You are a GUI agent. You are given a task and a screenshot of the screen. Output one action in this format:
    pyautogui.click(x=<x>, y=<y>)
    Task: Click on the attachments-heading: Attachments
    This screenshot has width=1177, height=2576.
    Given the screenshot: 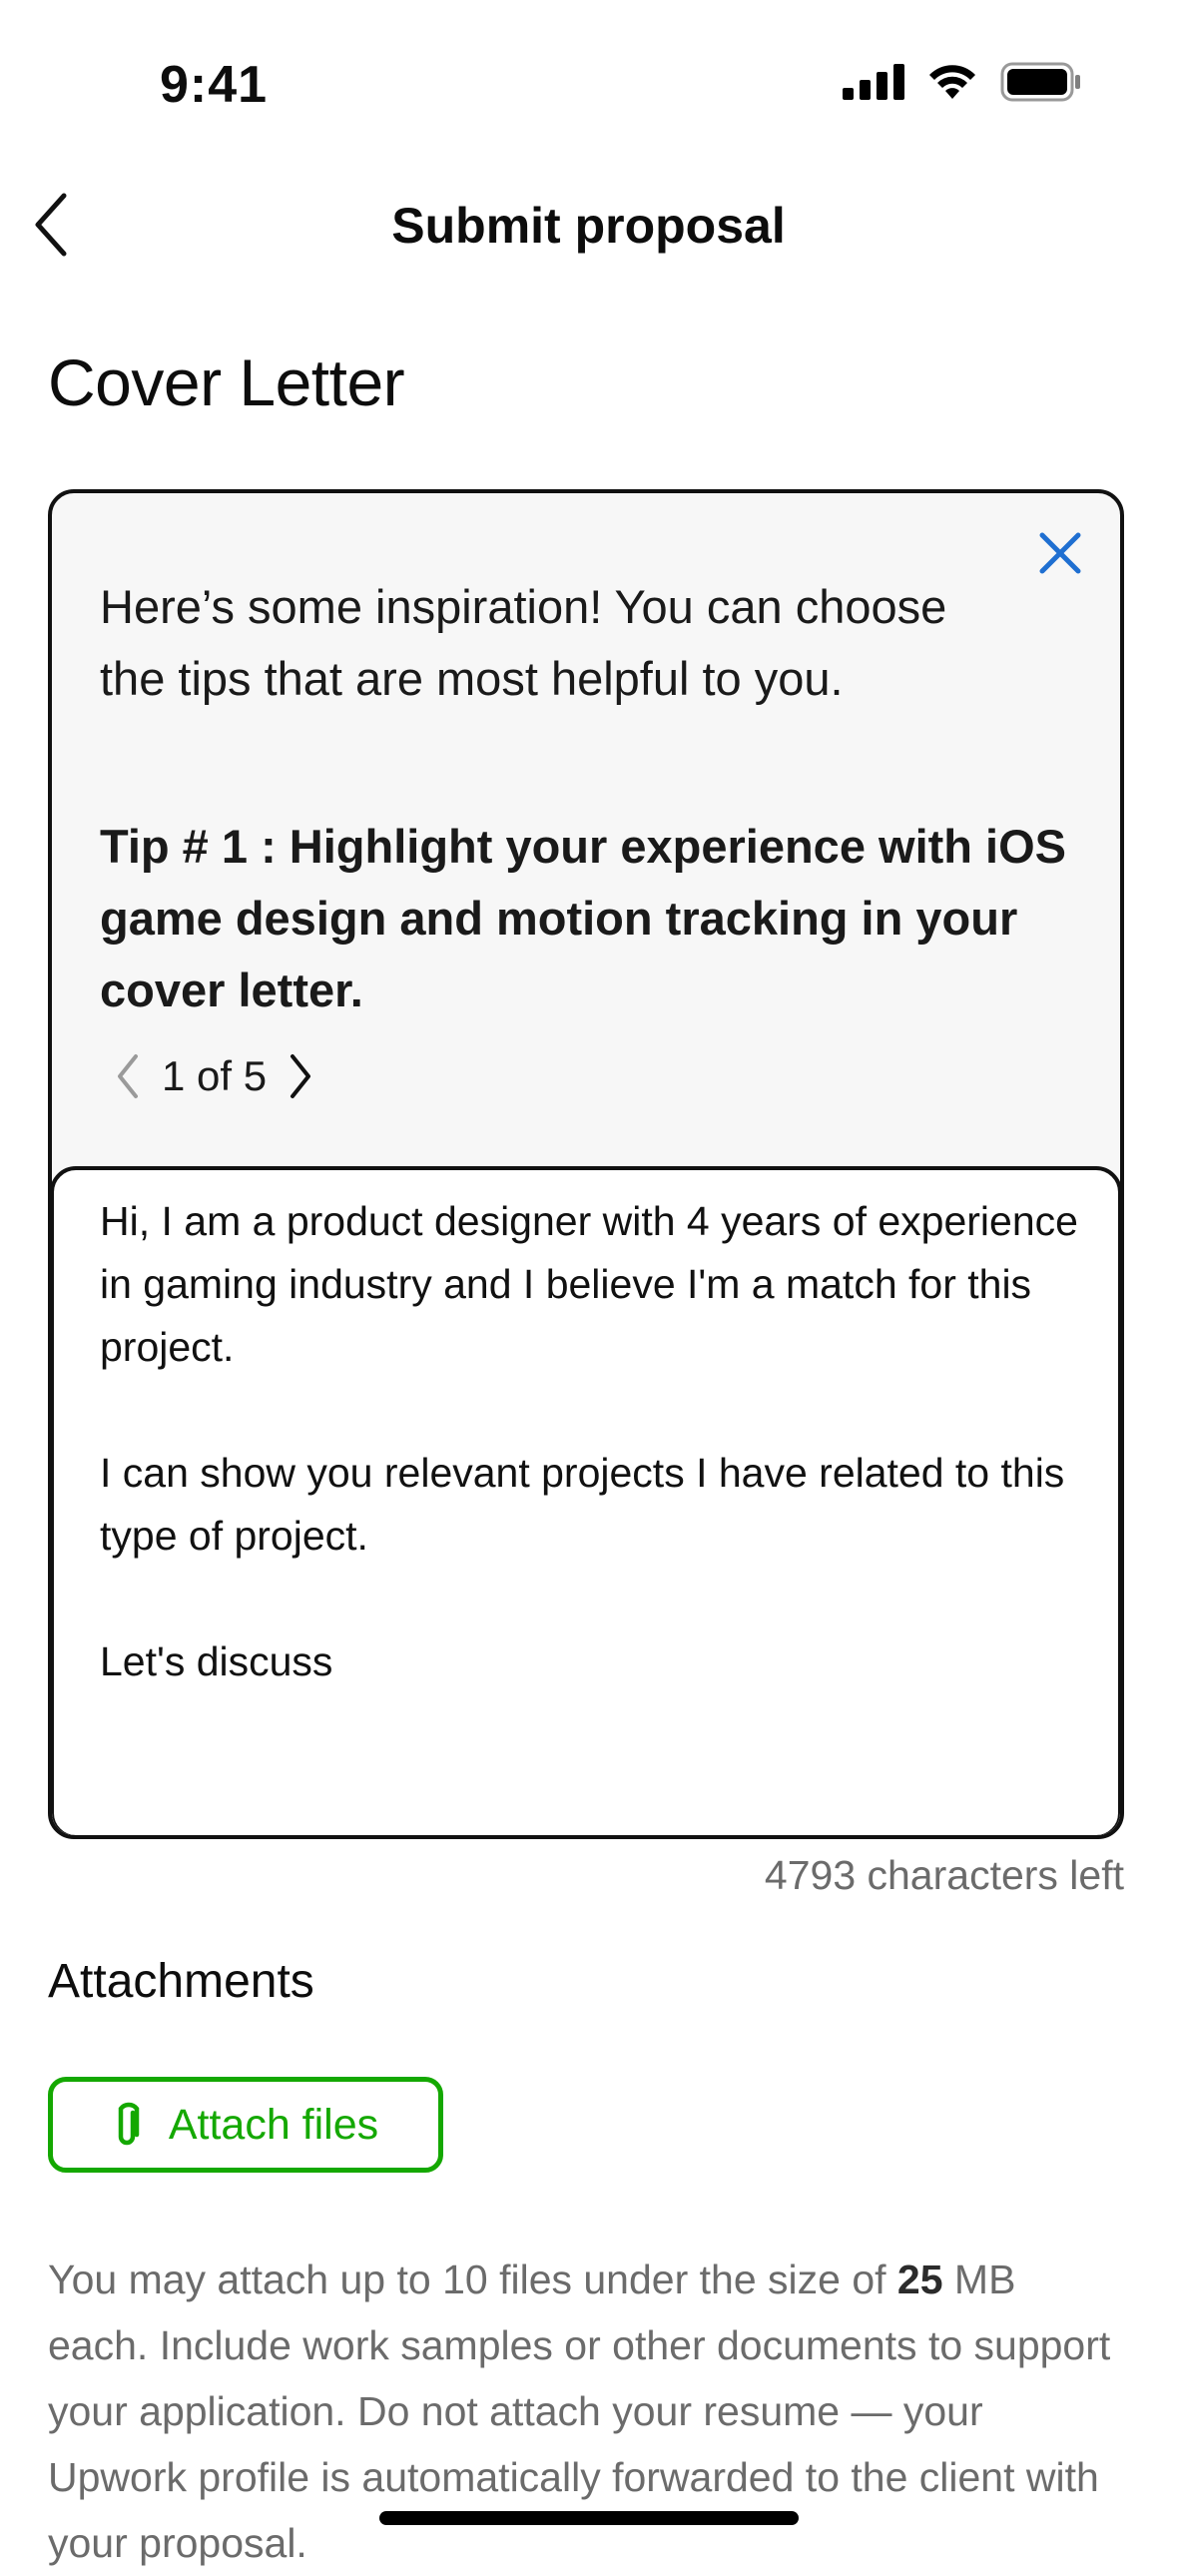 What is the action you would take?
    pyautogui.click(x=181, y=1981)
    